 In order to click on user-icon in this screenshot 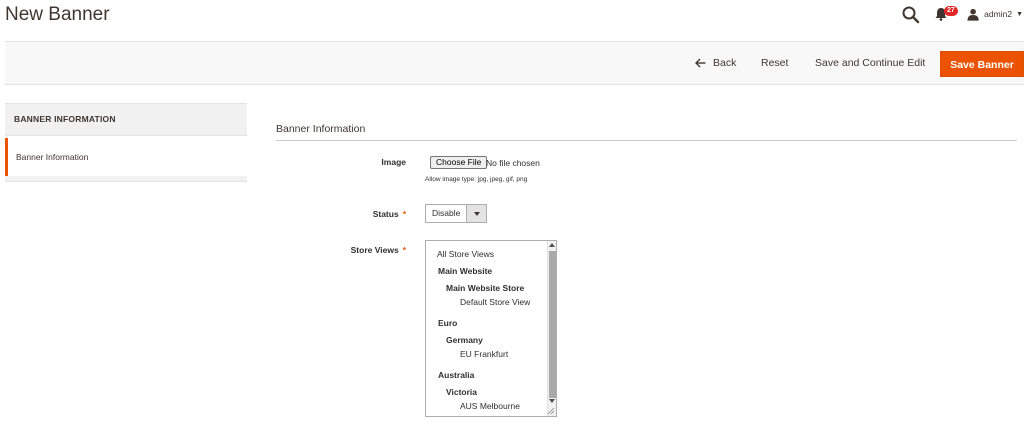, I will do `click(973, 14)`.